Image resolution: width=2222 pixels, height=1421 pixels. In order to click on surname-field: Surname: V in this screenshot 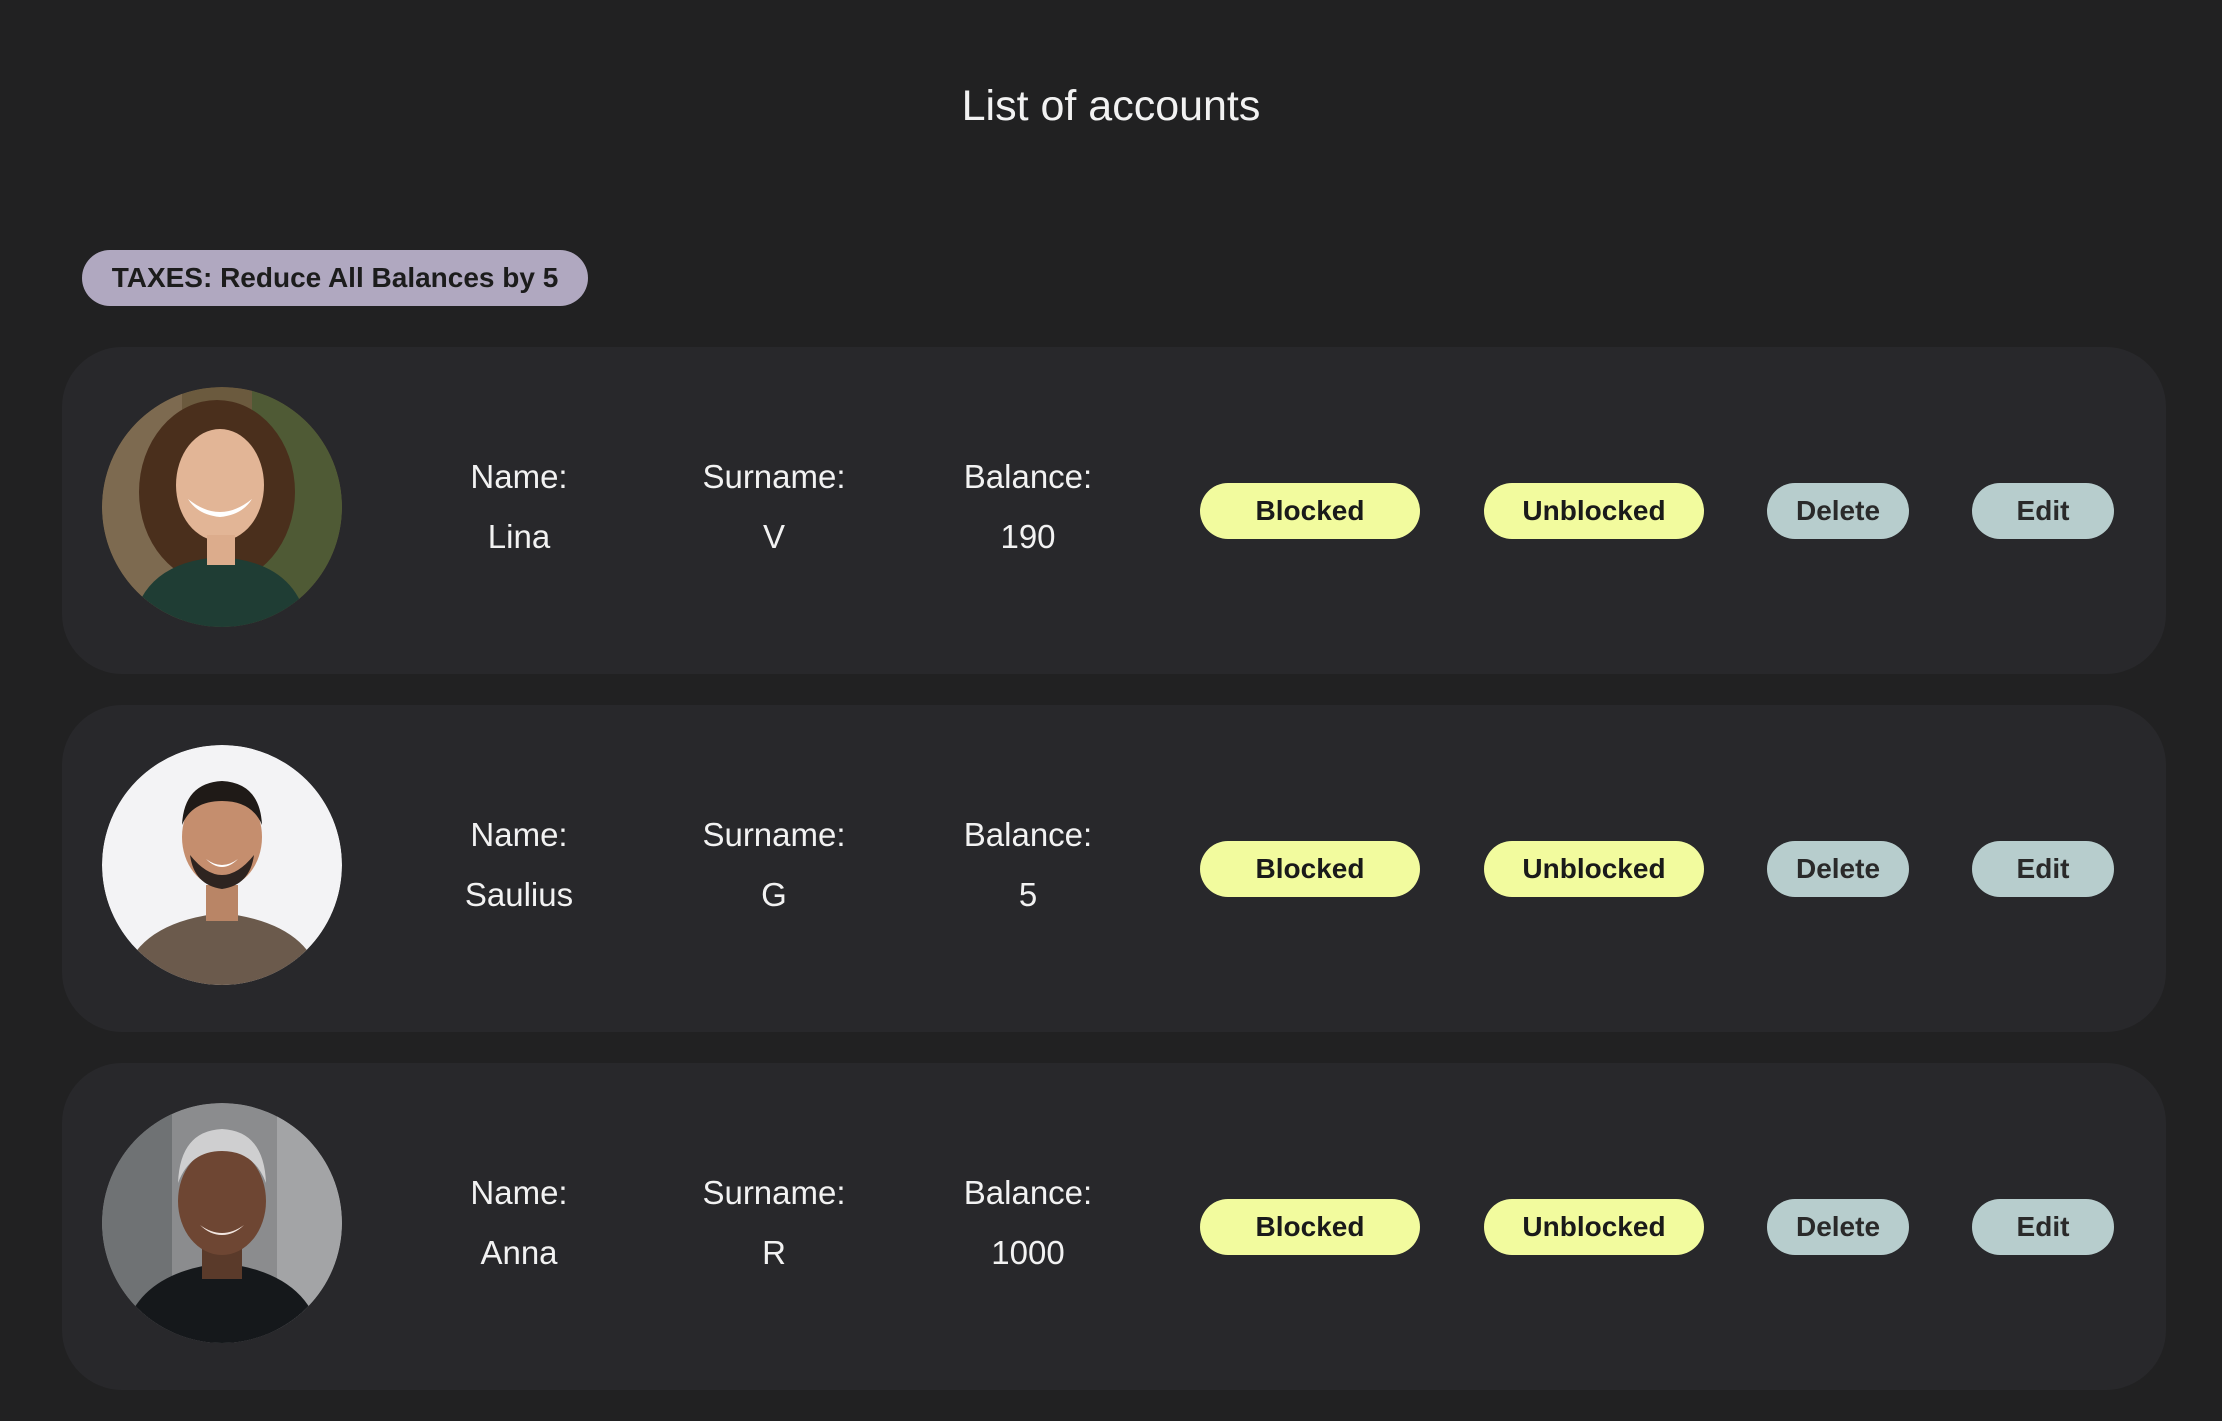, I will do `click(774, 507)`.